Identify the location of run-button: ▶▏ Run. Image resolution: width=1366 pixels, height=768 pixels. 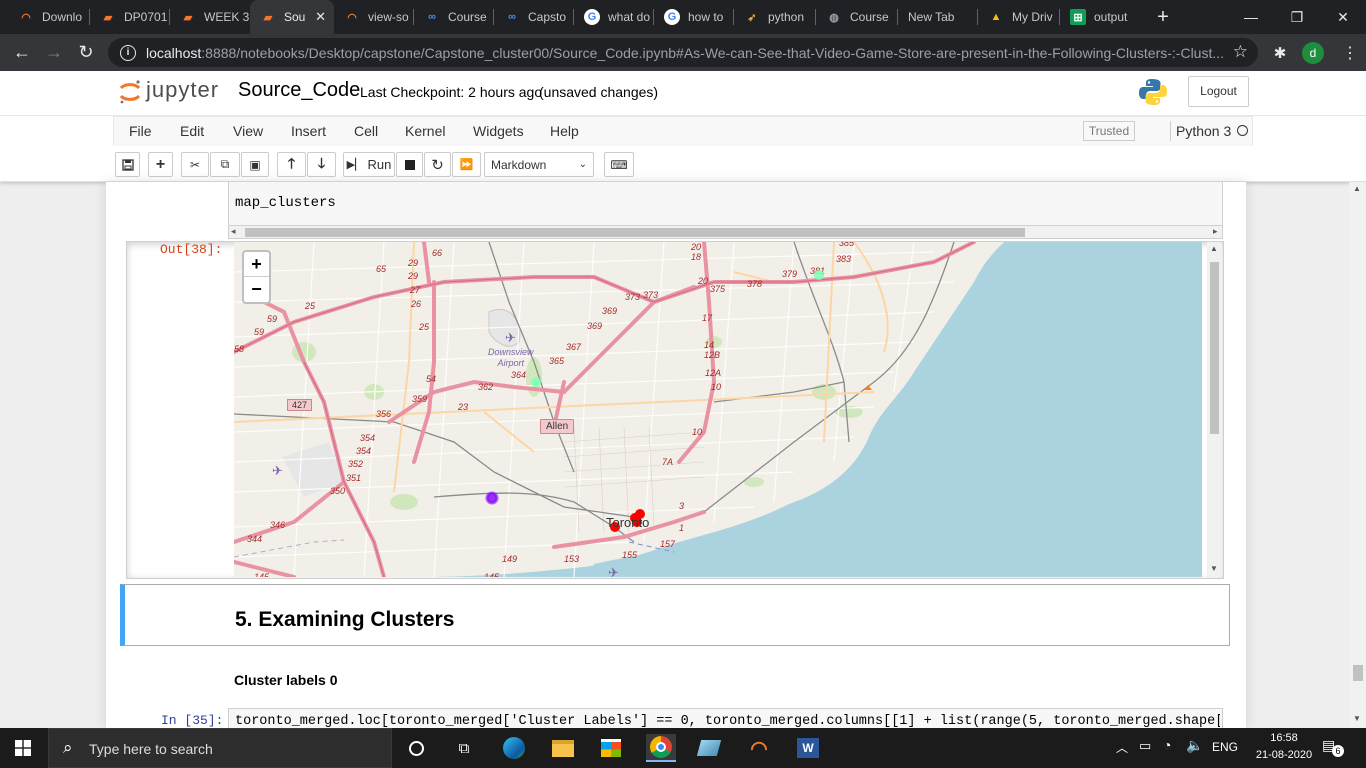
(369, 164).